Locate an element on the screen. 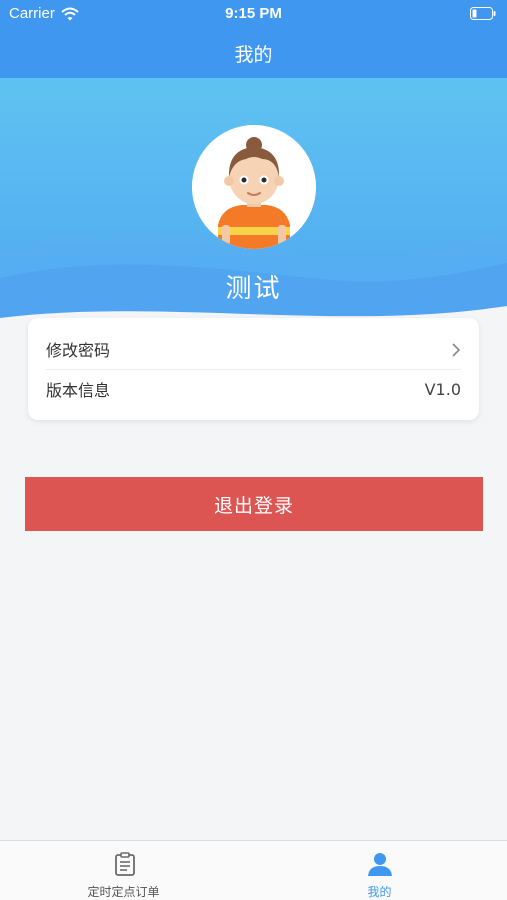 The image size is (507, 900). settings-card: 修改密码 版本信息 V1.0 is located at coordinates (253, 369).